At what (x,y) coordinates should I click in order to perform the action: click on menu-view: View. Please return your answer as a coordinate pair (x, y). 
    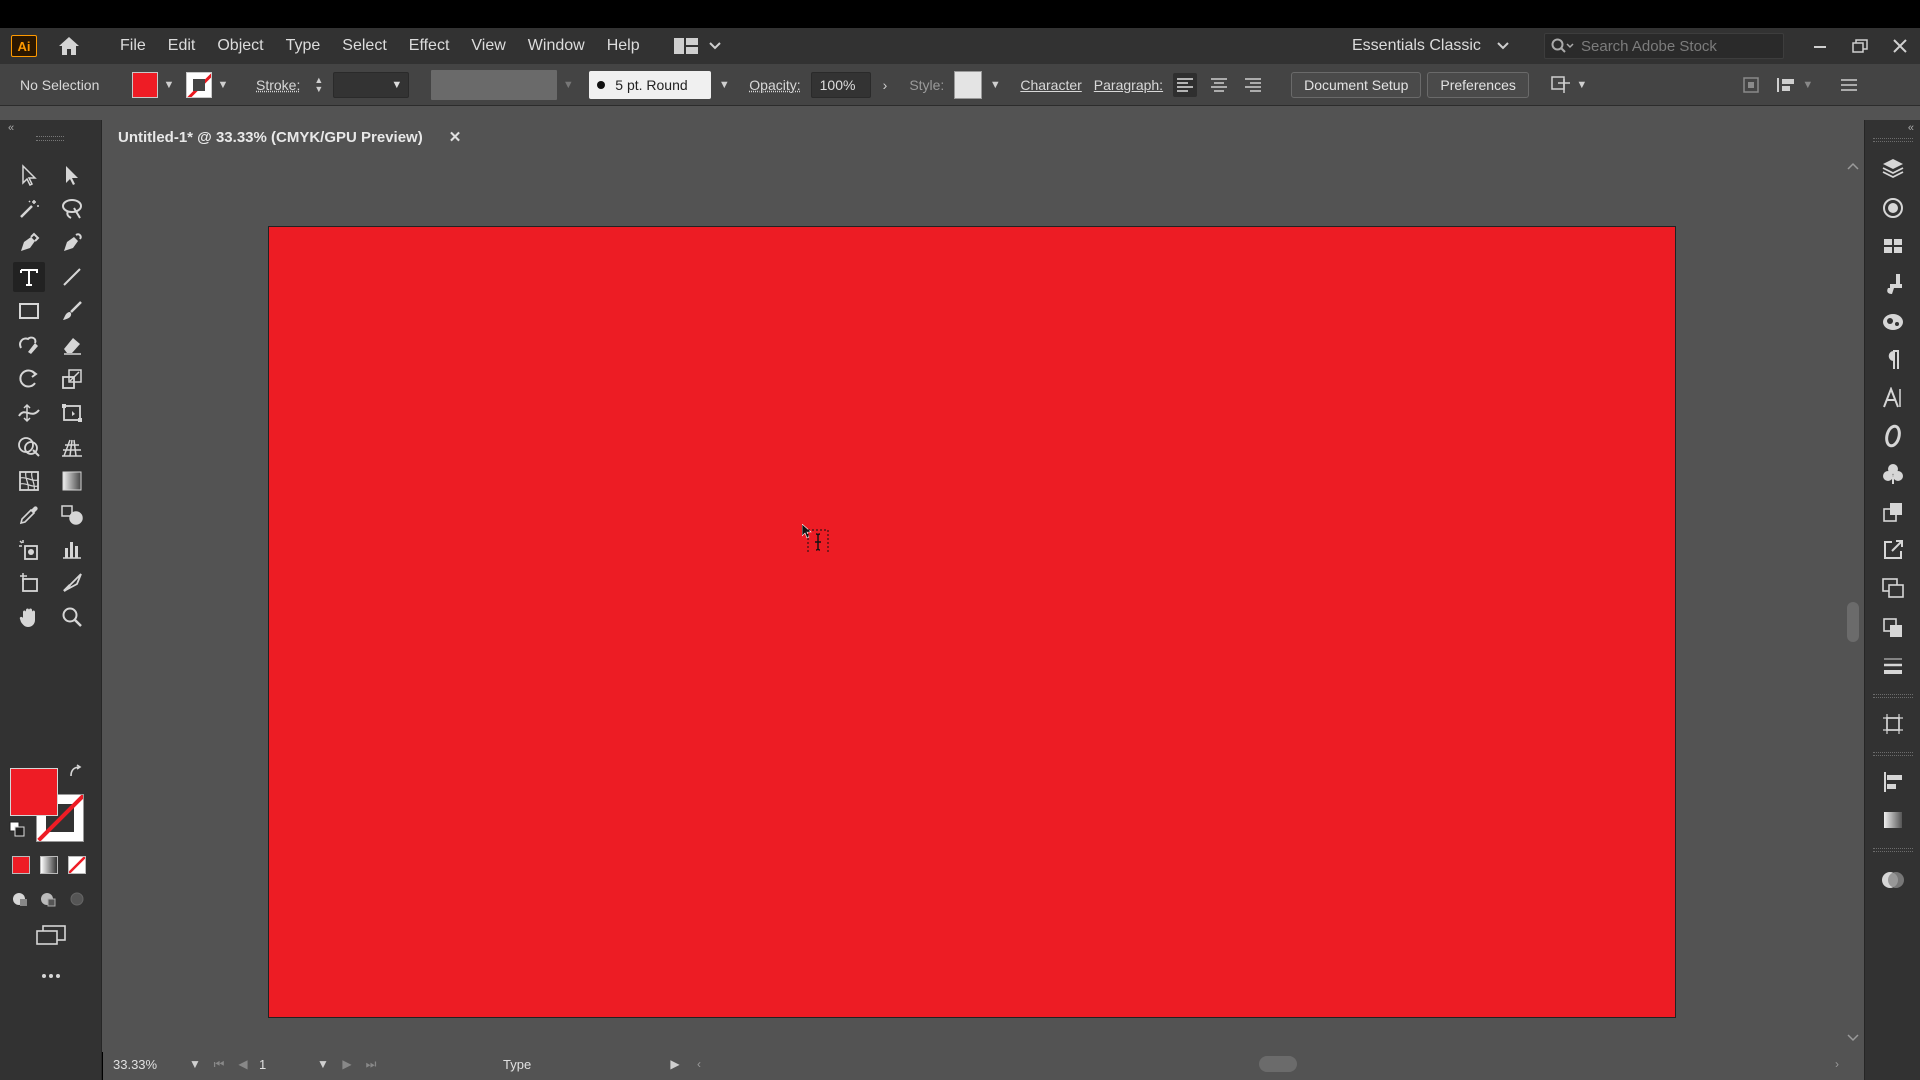
    Looking at the image, I should click on (488, 46).